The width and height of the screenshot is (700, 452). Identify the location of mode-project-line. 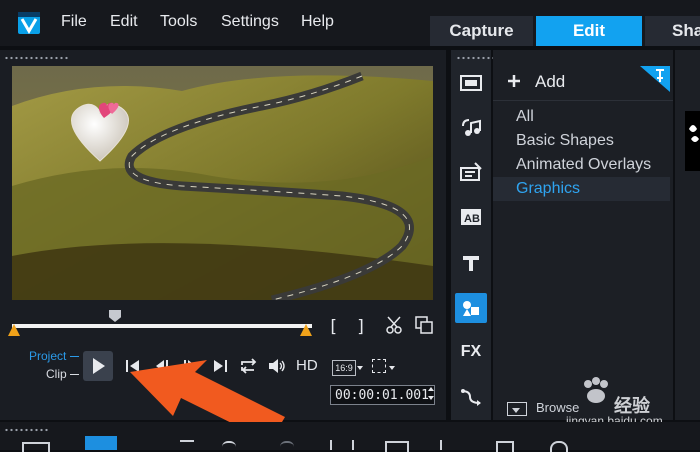
(74, 356).